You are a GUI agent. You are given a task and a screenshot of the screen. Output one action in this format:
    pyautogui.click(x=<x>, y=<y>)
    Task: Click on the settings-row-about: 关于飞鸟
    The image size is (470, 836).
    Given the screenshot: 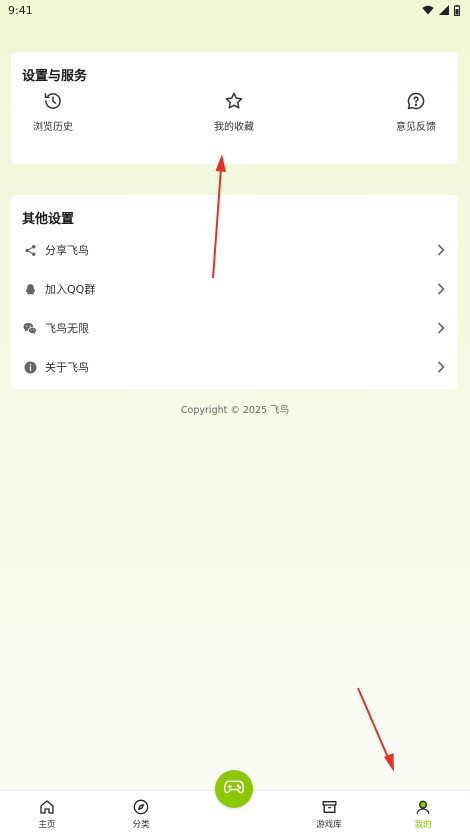 What is the action you would take?
    pyautogui.click(x=234, y=367)
    